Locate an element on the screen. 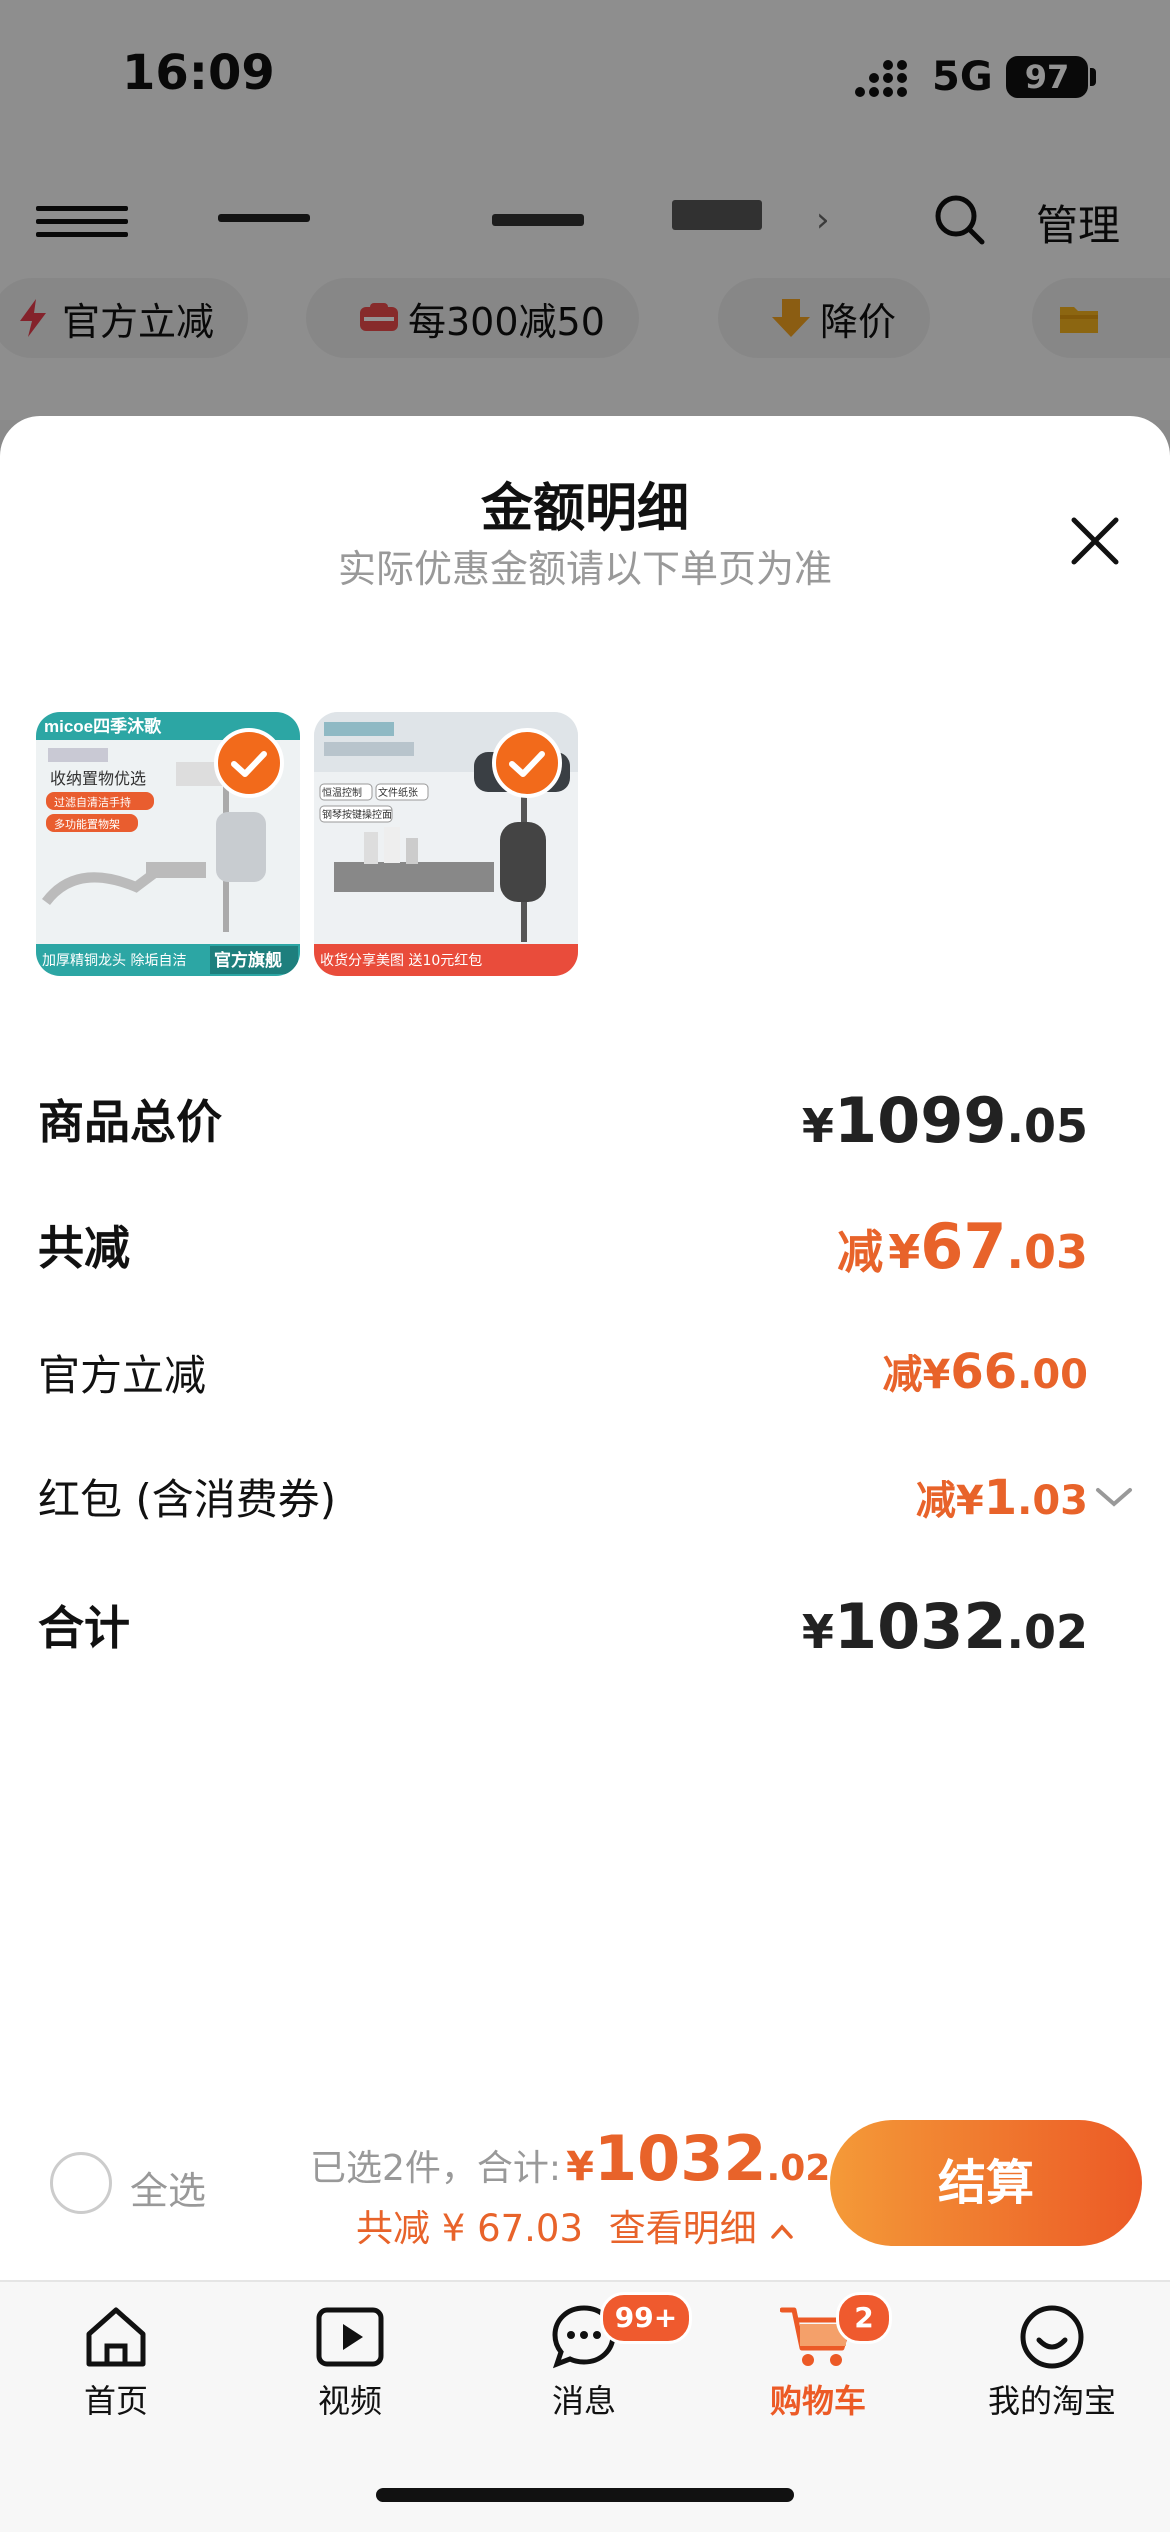  product-brand: micoe四季沐歌 is located at coordinates (103, 726).